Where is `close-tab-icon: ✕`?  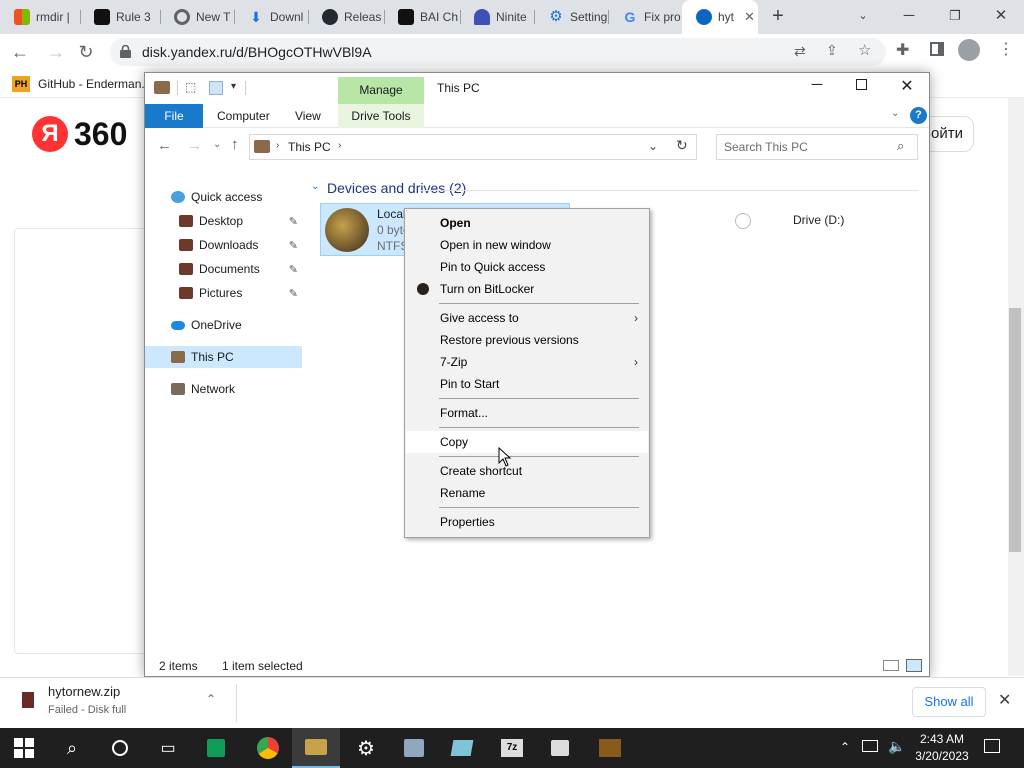 close-tab-icon: ✕ is located at coordinates (749, 17).